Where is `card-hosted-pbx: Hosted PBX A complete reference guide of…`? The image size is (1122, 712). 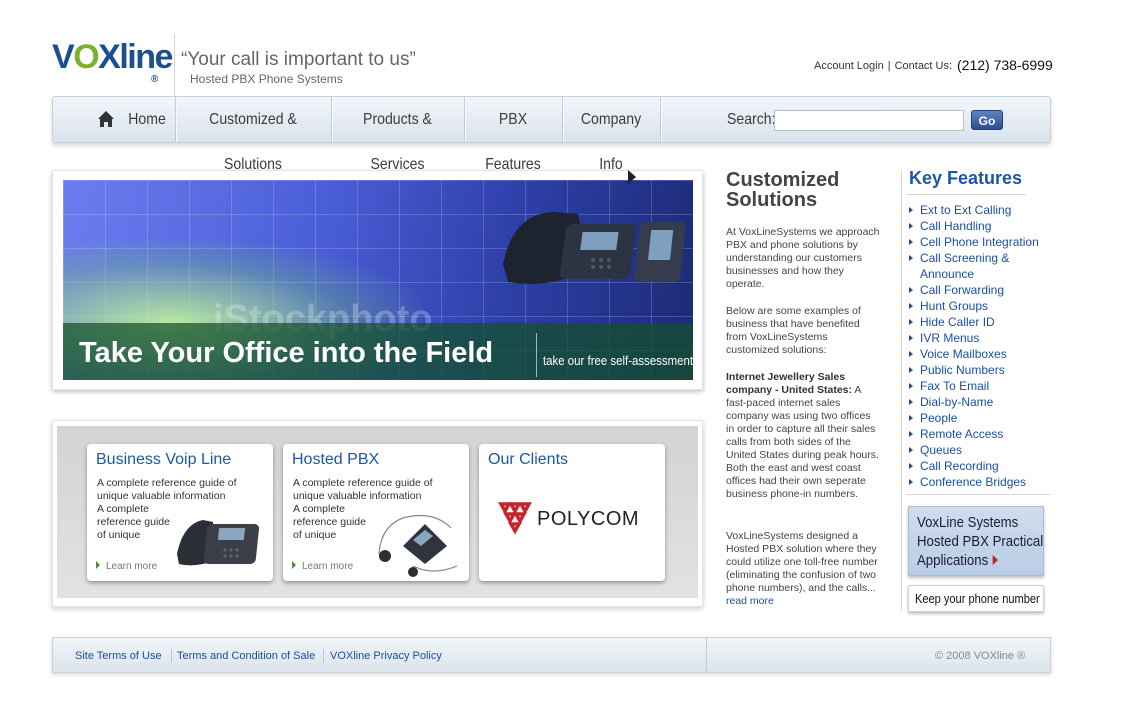 card-hosted-pbx: Hosted PBX A complete reference guide of… is located at coordinates (376, 512).